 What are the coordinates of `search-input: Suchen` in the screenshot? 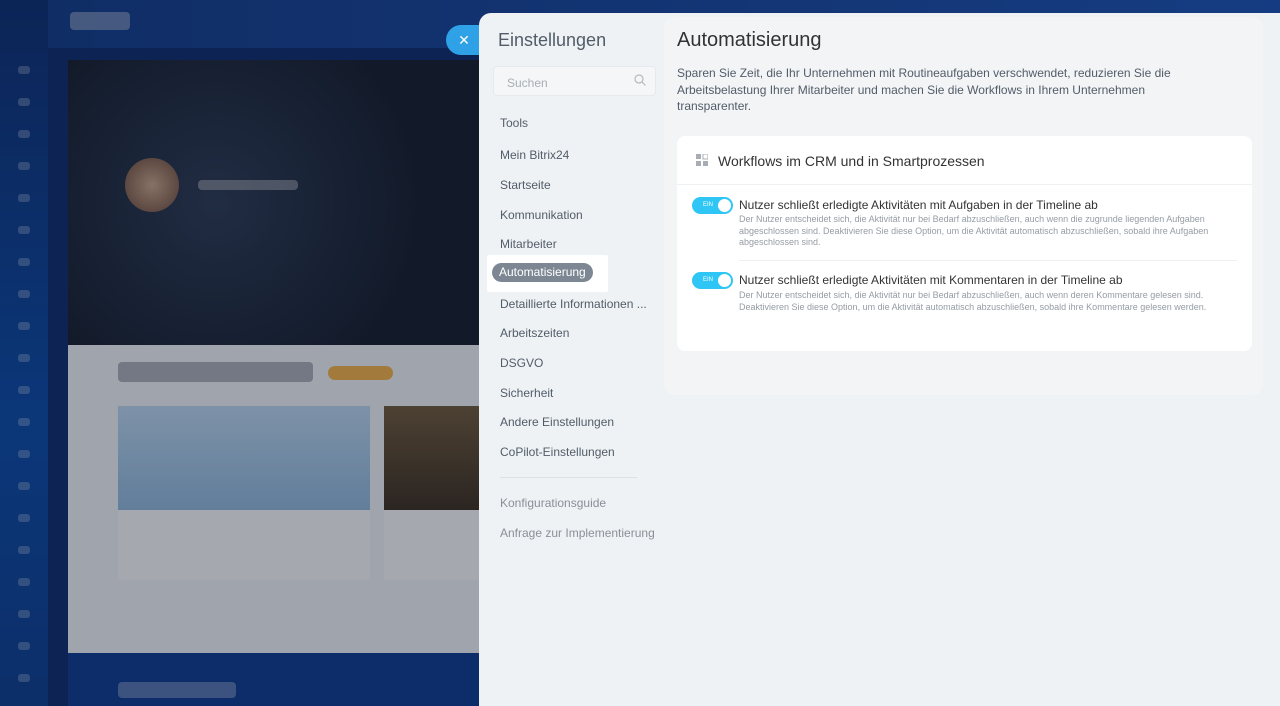 It's located at (527, 83).